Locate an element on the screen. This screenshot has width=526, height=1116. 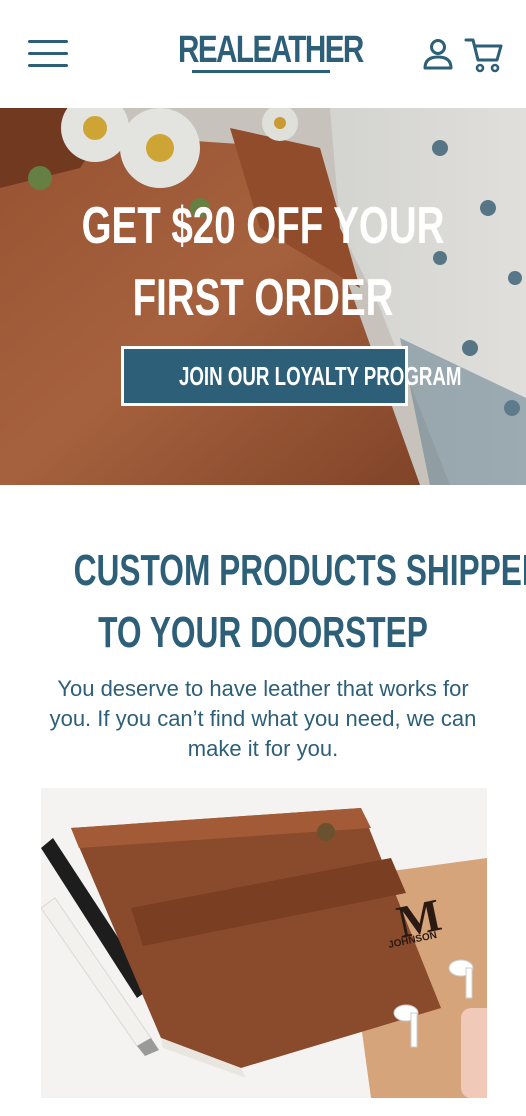
hero-title-line-1: GET $20 OFF YOUR is located at coordinates (263, 226).